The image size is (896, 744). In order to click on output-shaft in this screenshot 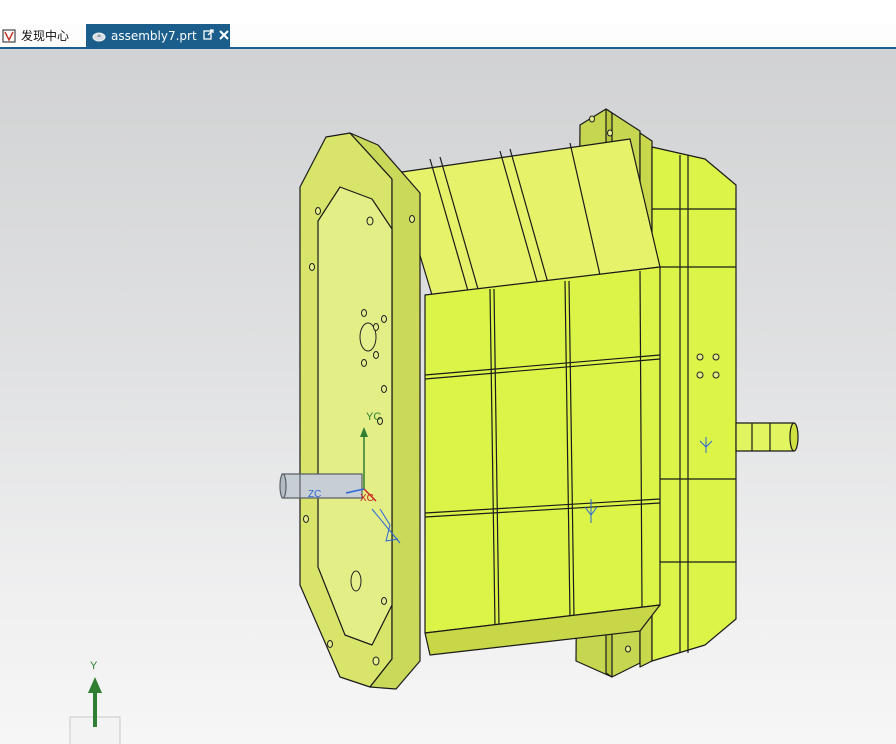, I will do `click(767, 437)`.